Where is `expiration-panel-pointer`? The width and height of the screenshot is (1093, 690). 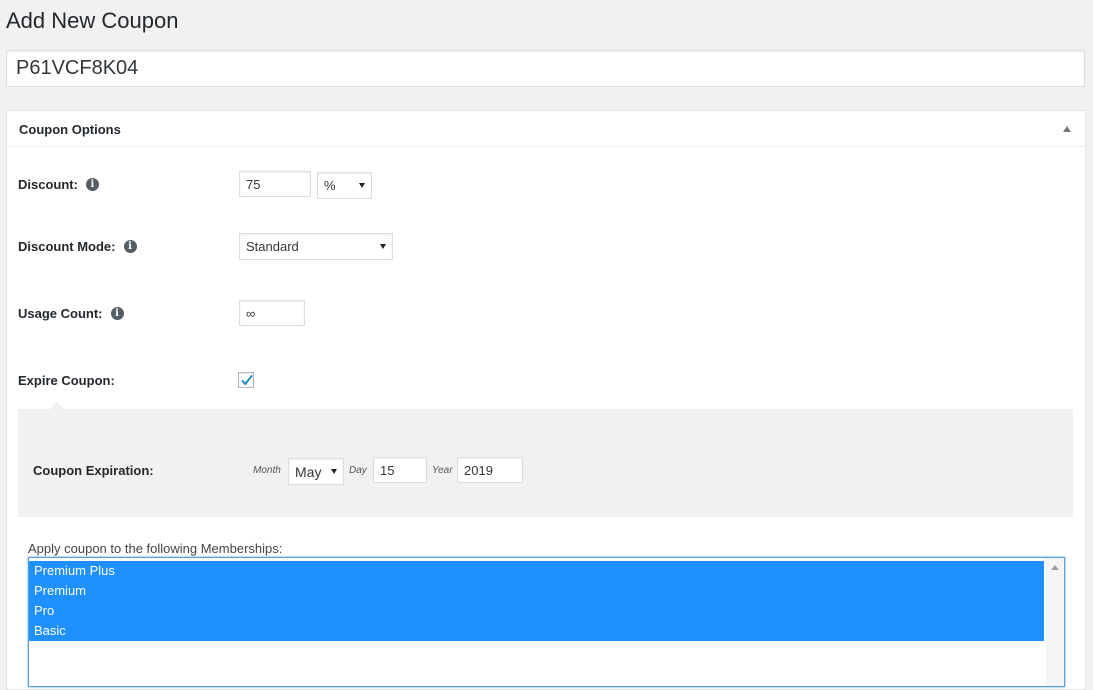 expiration-panel-pointer is located at coordinates (57, 405).